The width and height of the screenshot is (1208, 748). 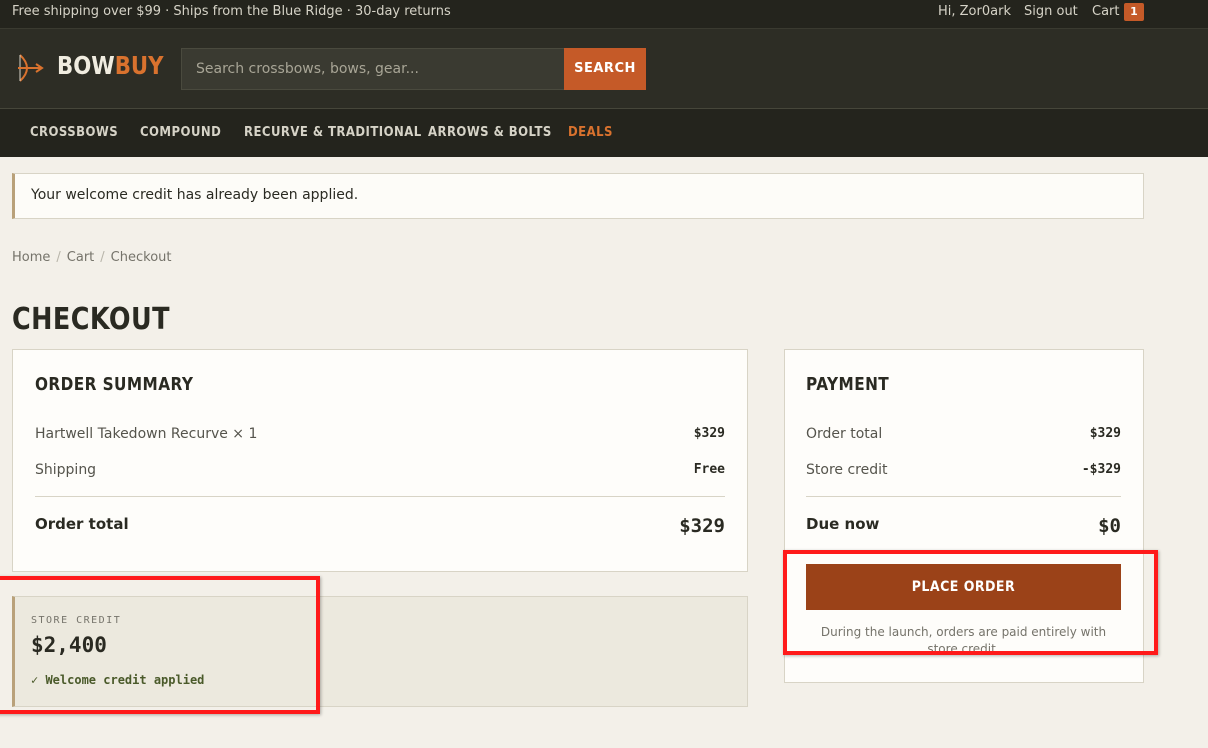 What do you see at coordinates (709, 469) in the screenshot?
I see `shipping-value: Free` at bounding box center [709, 469].